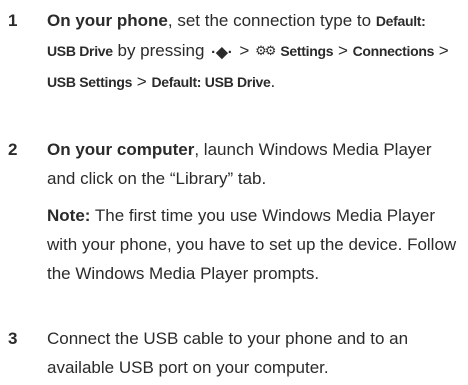 The image size is (468, 385). What do you see at coordinates (265, 51) in the screenshot?
I see `settings-icon: ⚙⚙` at bounding box center [265, 51].